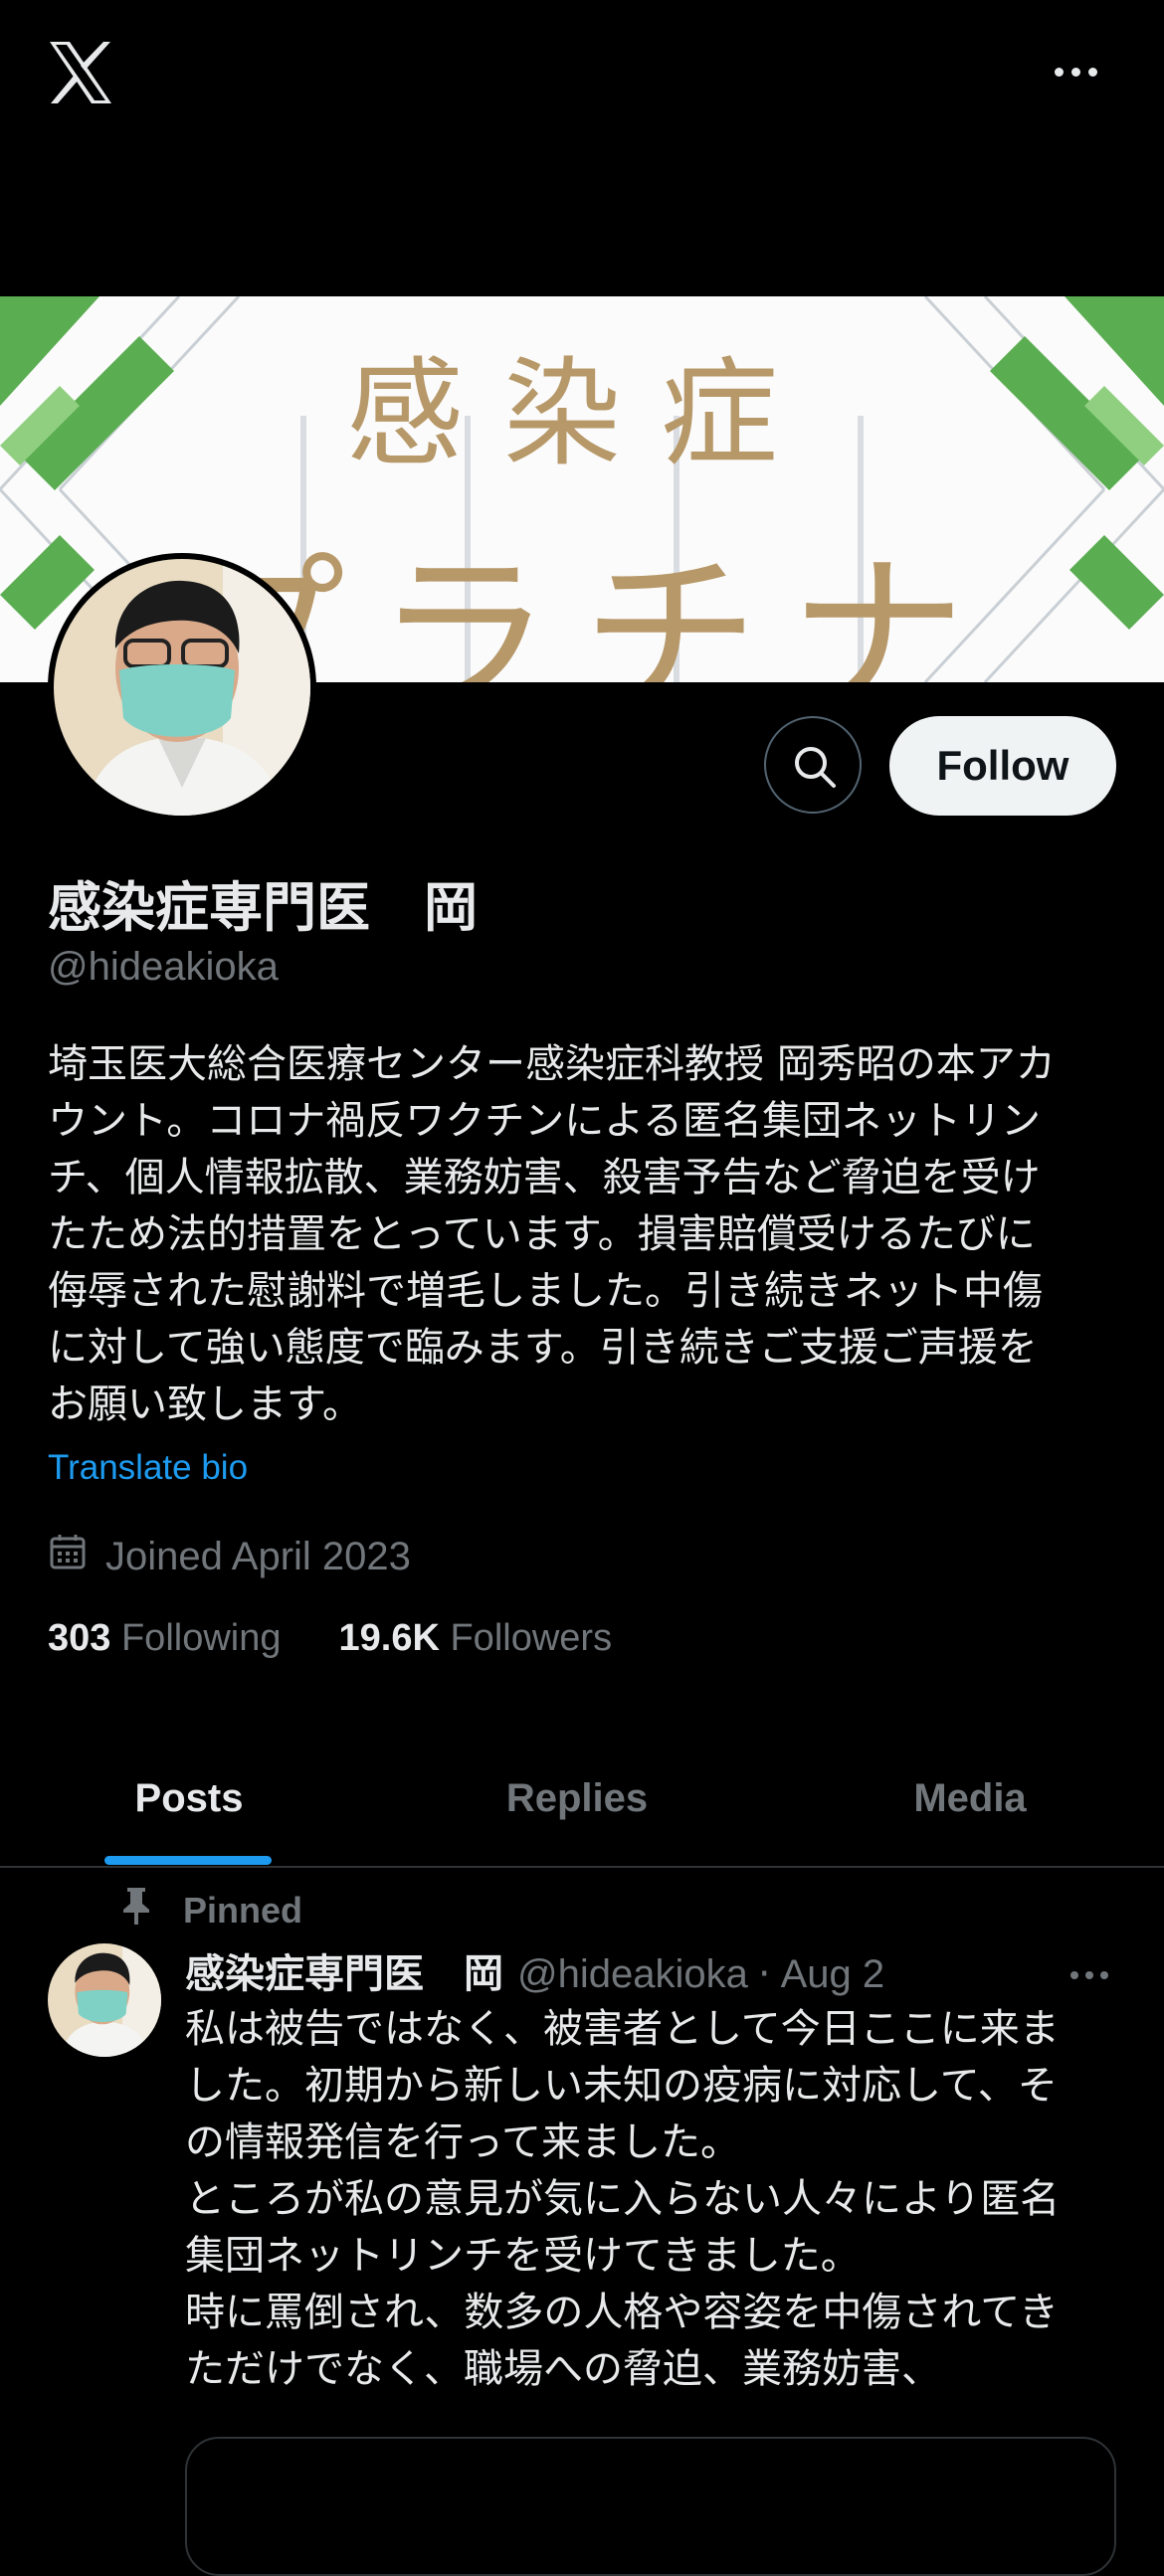 This screenshot has width=1164, height=2576. What do you see at coordinates (189, 1798) in the screenshot?
I see `tab-posts: Posts` at bounding box center [189, 1798].